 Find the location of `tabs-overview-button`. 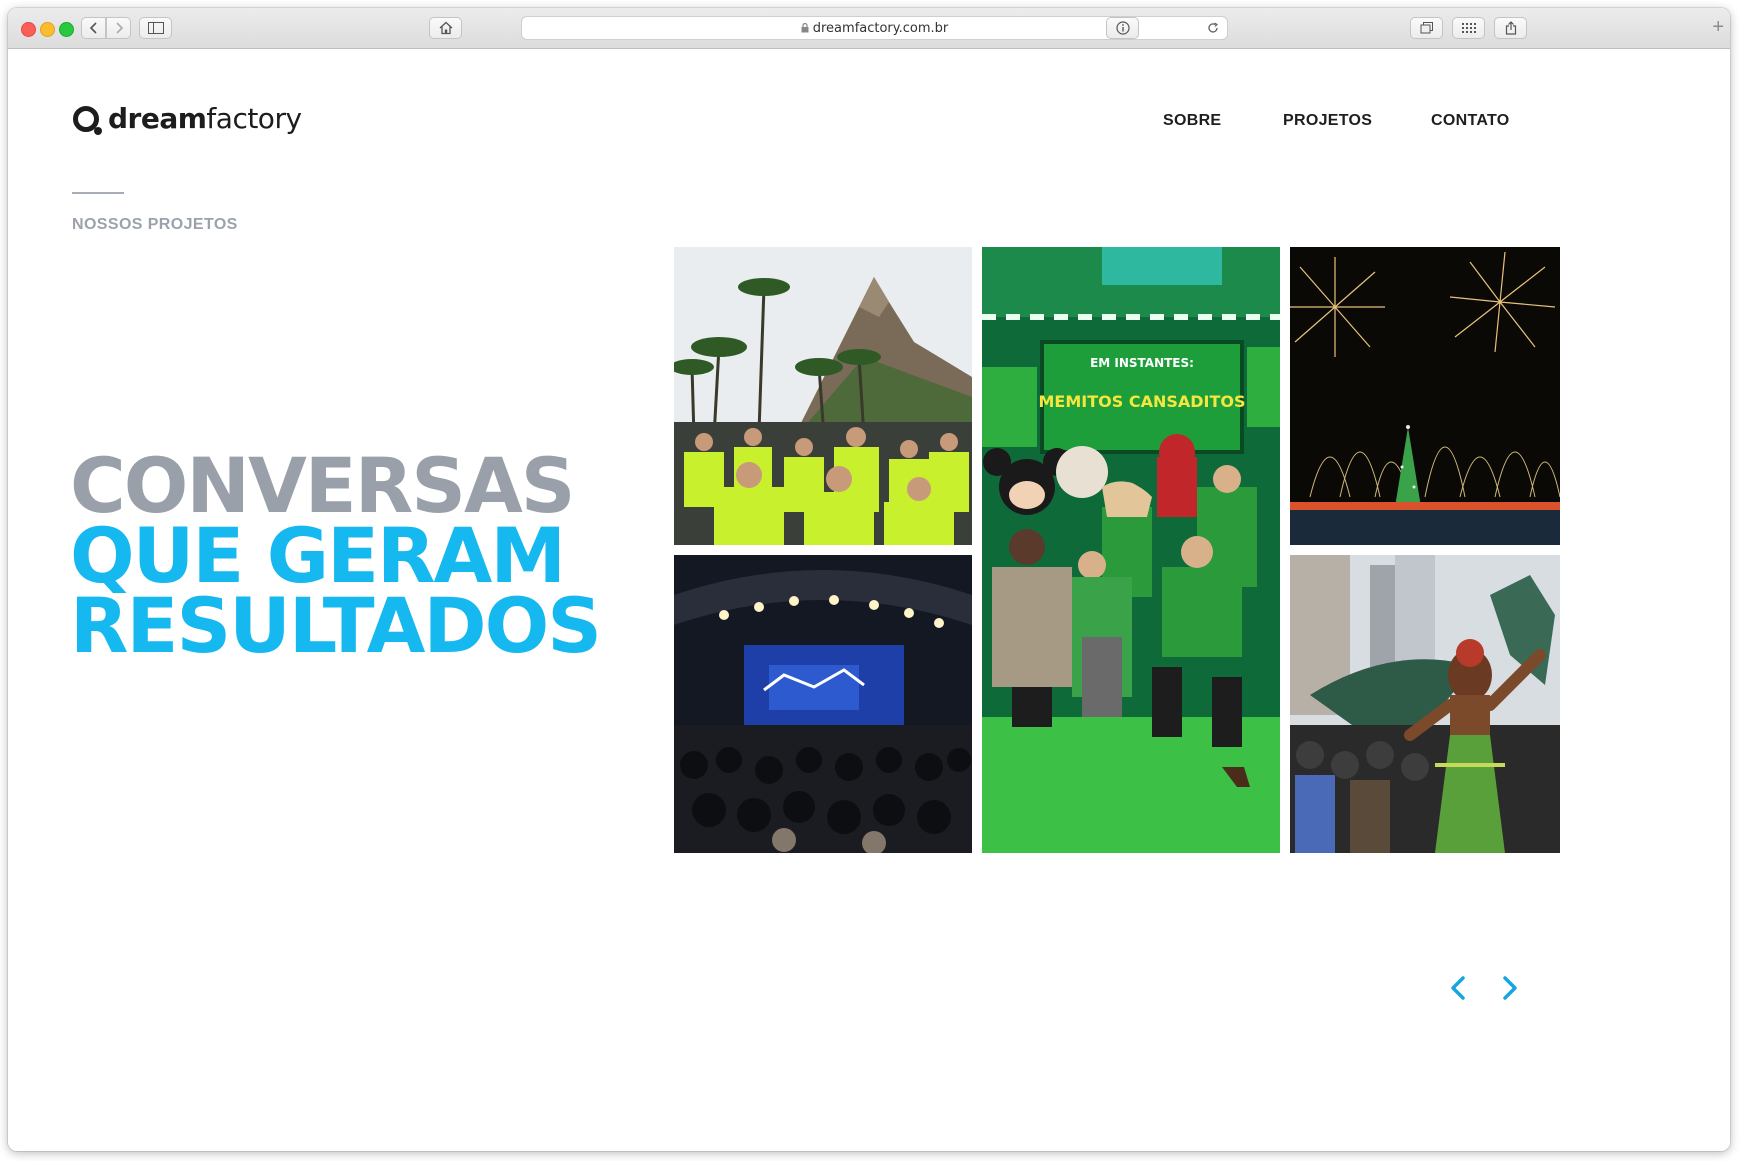

tabs-overview-button is located at coordinates (1426, 28).